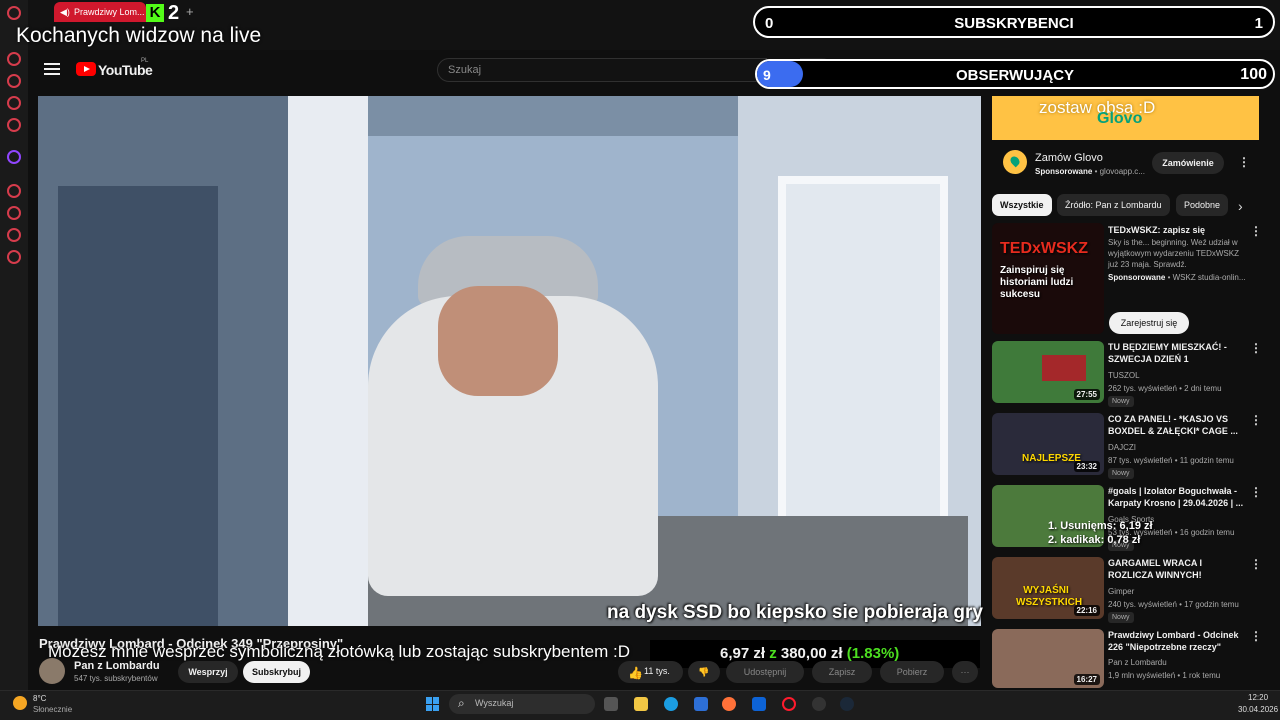  Describe the element at coordinates (14, 13) in the screenshot. I see `opera-logo-icon` at that location.